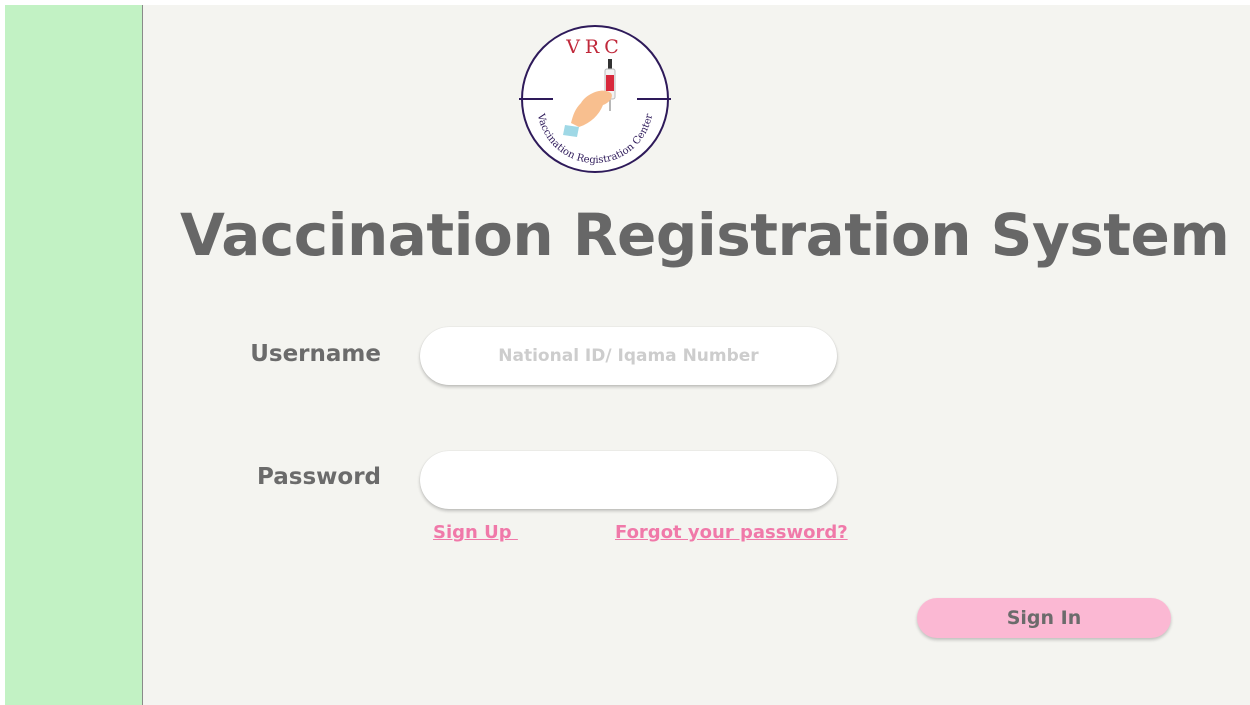 This screenshot has height=705, width=1250. What do you see at coordinates (1044, 618) in the screenshot?
I see `sign-in-button: Sign In` at bounding box center [1044, 618].